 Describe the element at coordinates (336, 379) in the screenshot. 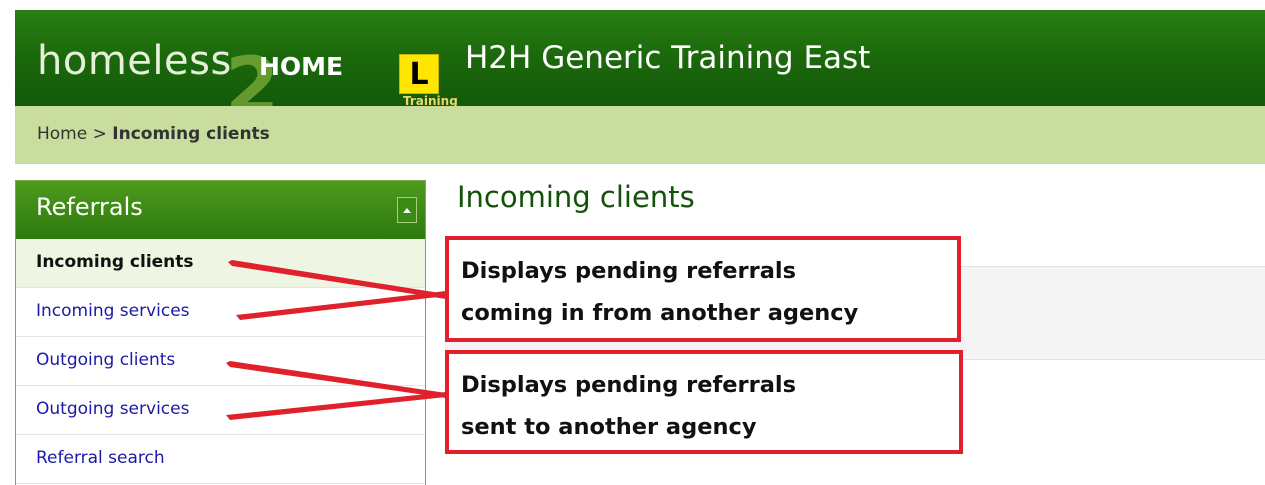

I see `arrow-outgoing-clients` at that location.